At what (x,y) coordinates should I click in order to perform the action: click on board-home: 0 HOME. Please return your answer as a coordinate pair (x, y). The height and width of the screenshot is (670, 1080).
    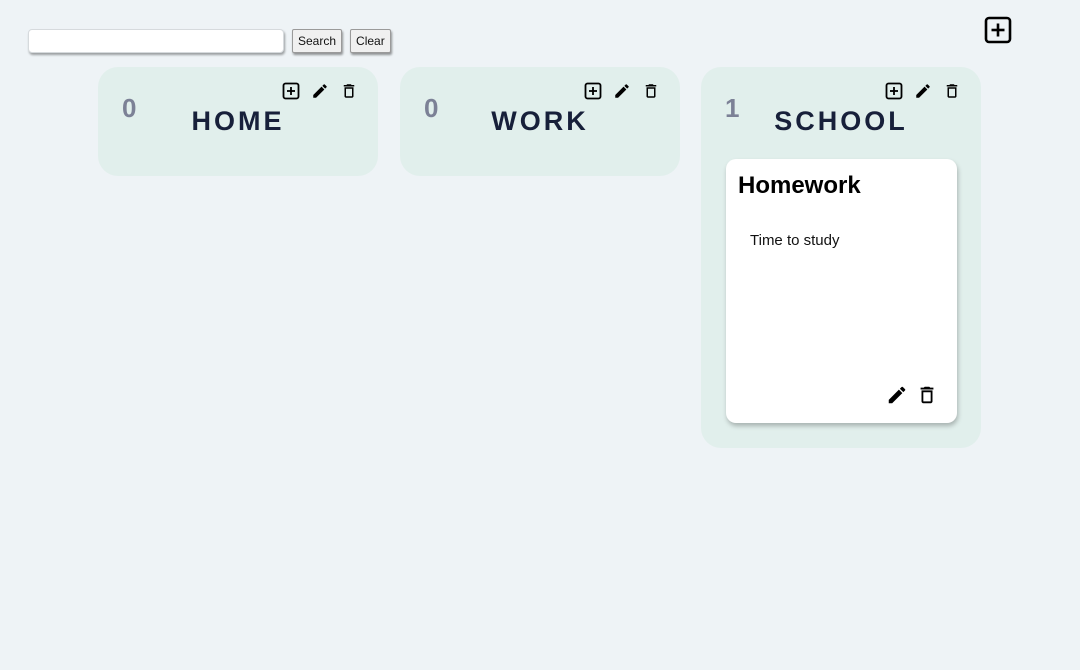
    Looking at the image, I should click on (238, 121).